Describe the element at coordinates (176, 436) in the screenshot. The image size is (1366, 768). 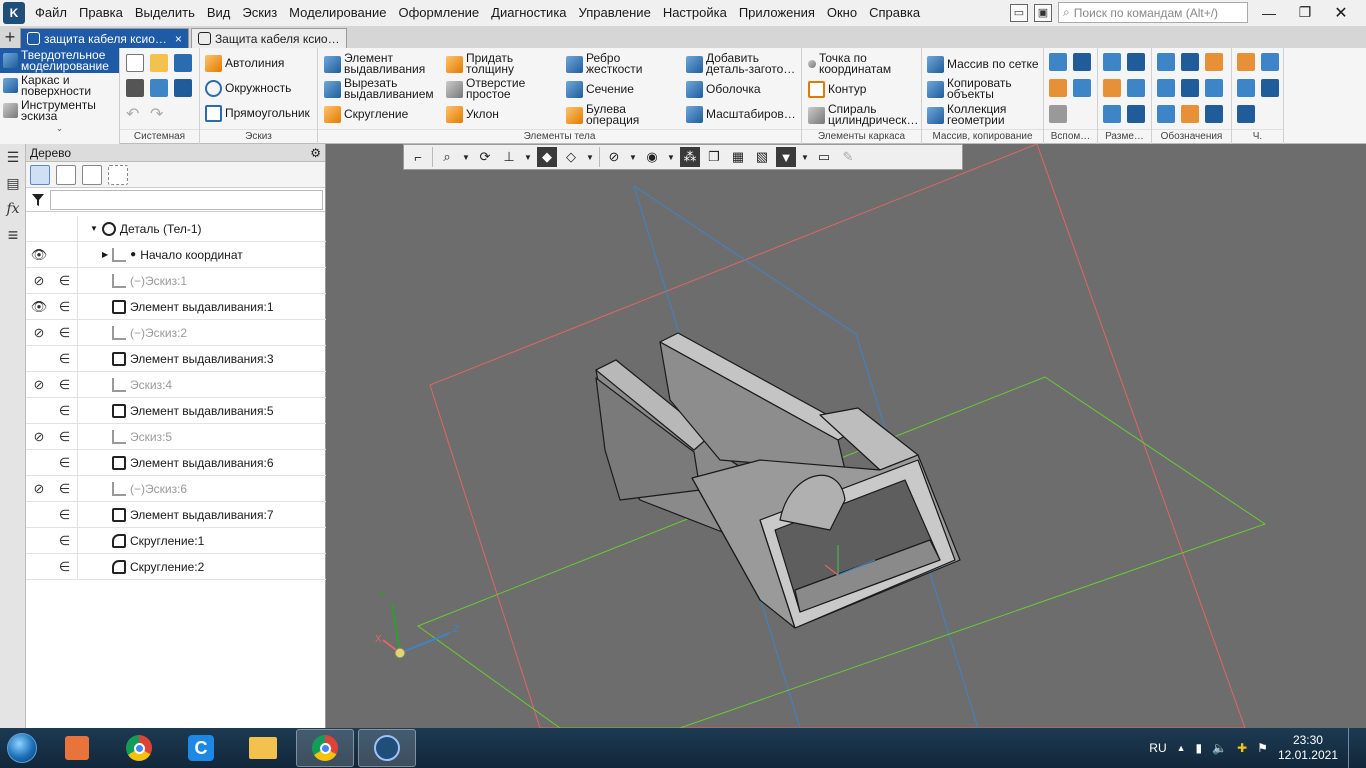
I see `tree-row: ⊘ ∈ Эскиз:5` at that location.